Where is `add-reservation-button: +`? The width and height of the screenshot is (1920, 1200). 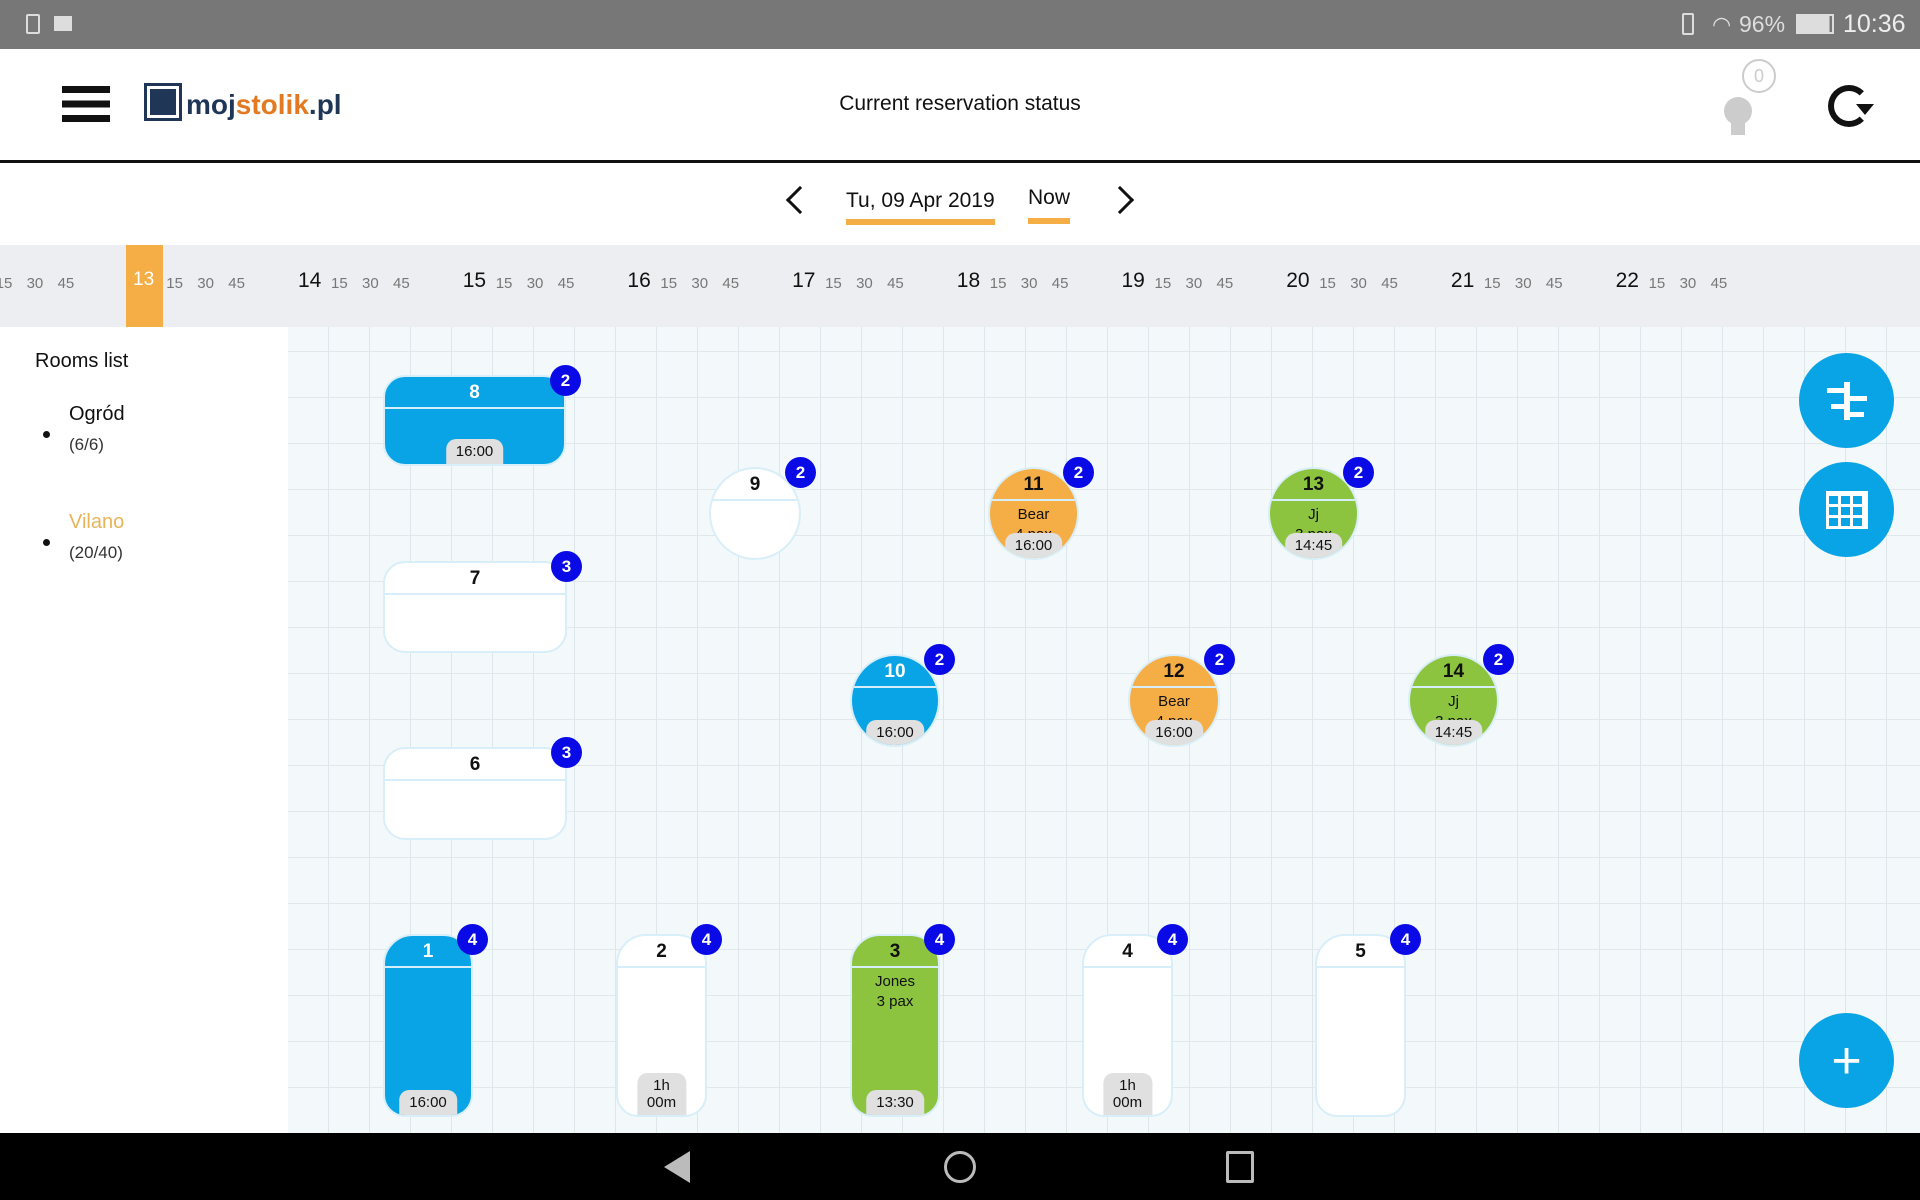
add-reservation-button: + is located at coordinates (1846, 1060).